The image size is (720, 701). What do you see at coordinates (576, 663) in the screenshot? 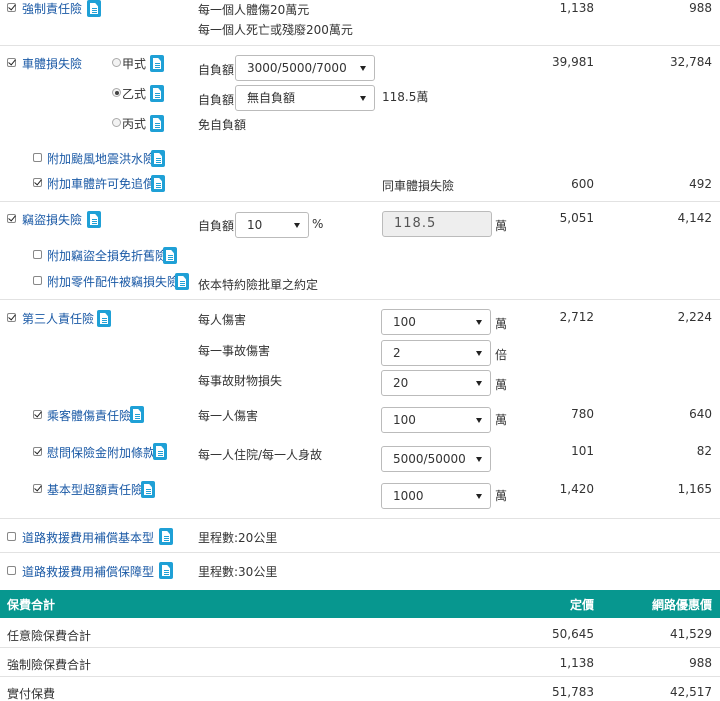
I see `summary-compulsory-price: 1,138` at bounding box center [576, 663].